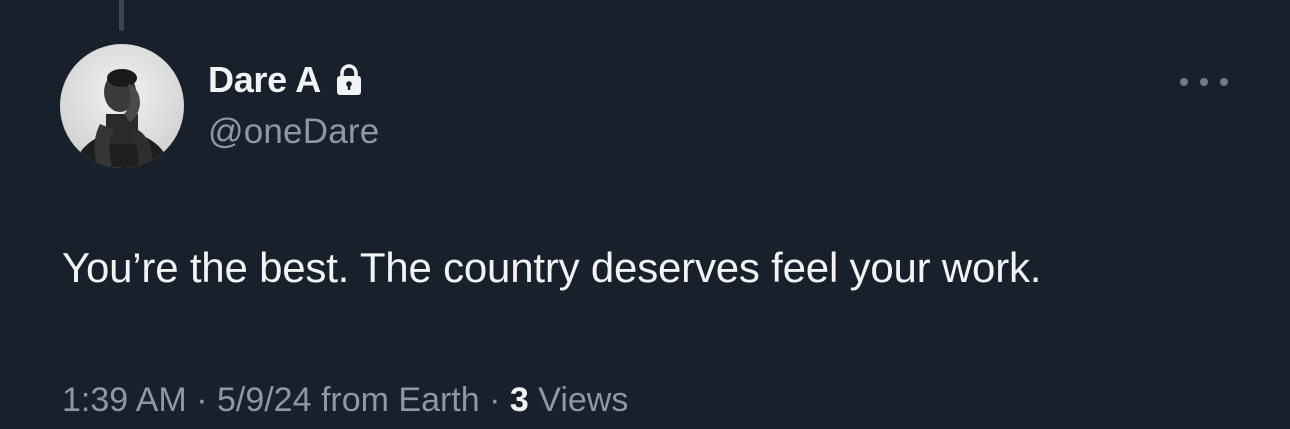  I want to click on tweet-meta: 1:39 AM · 5/9/24 from Earth · 3 Views, so click(345, 400).